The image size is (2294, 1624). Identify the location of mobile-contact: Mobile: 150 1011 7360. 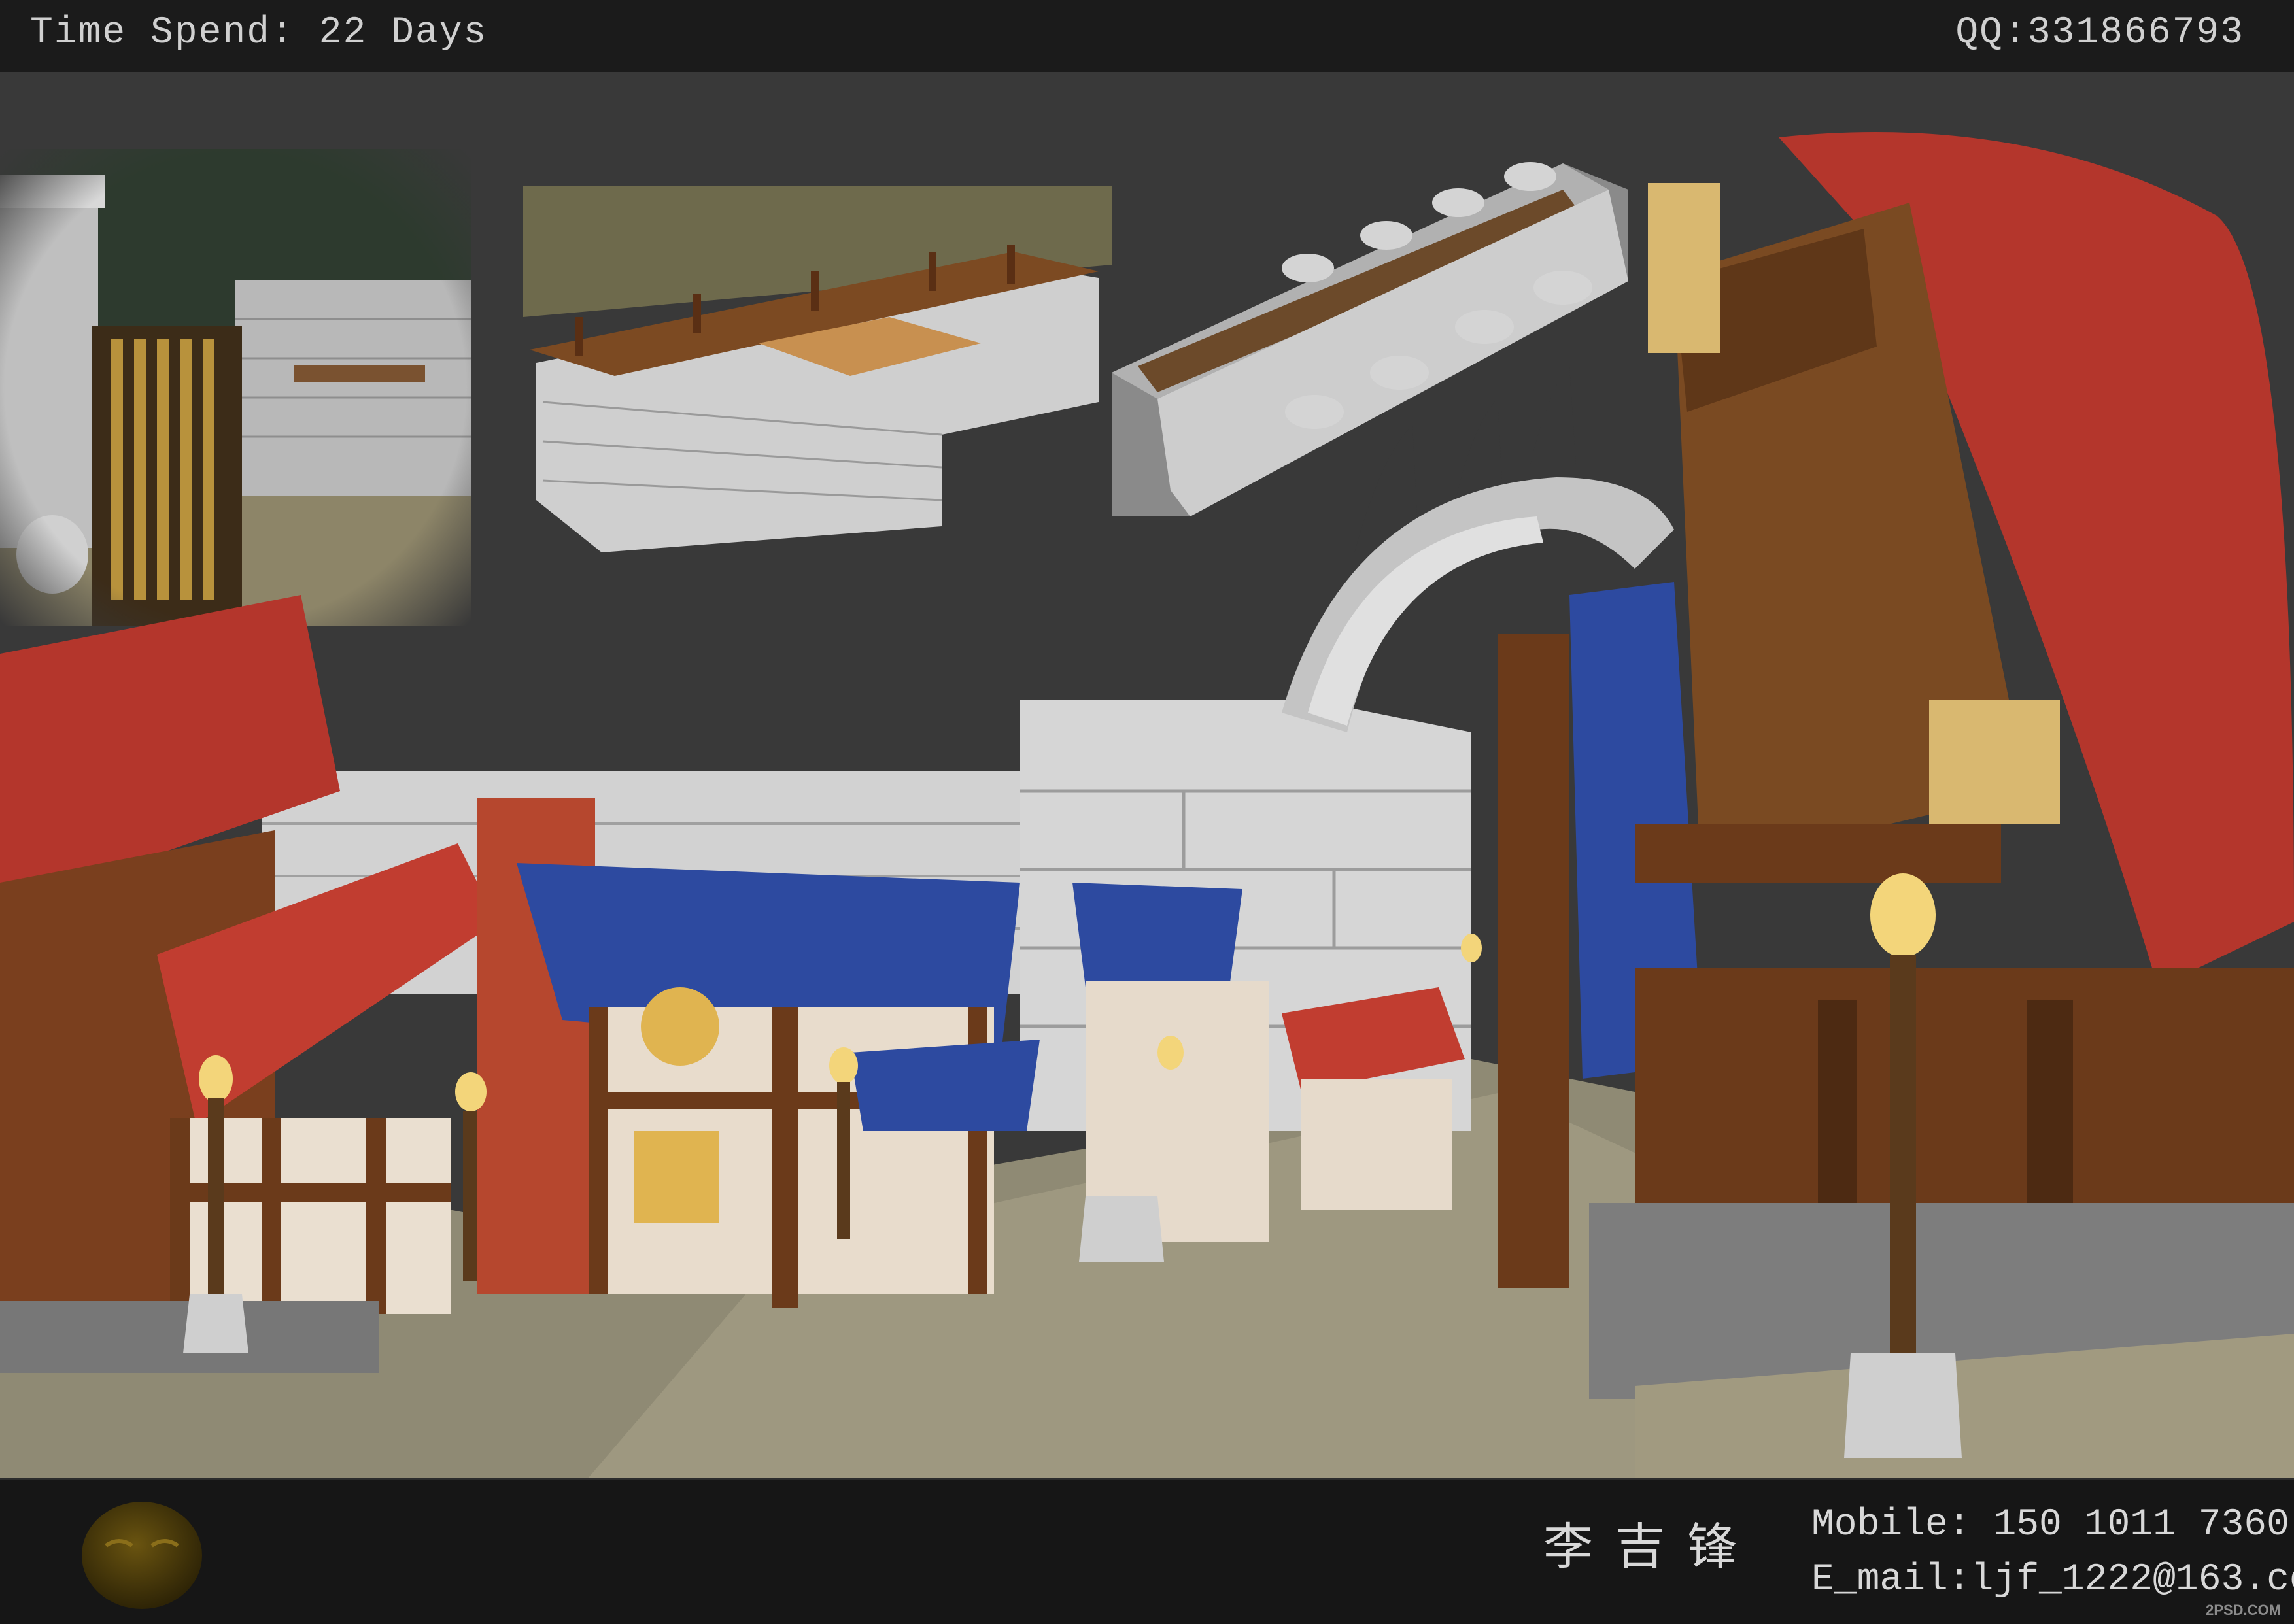
(2050, 1525).